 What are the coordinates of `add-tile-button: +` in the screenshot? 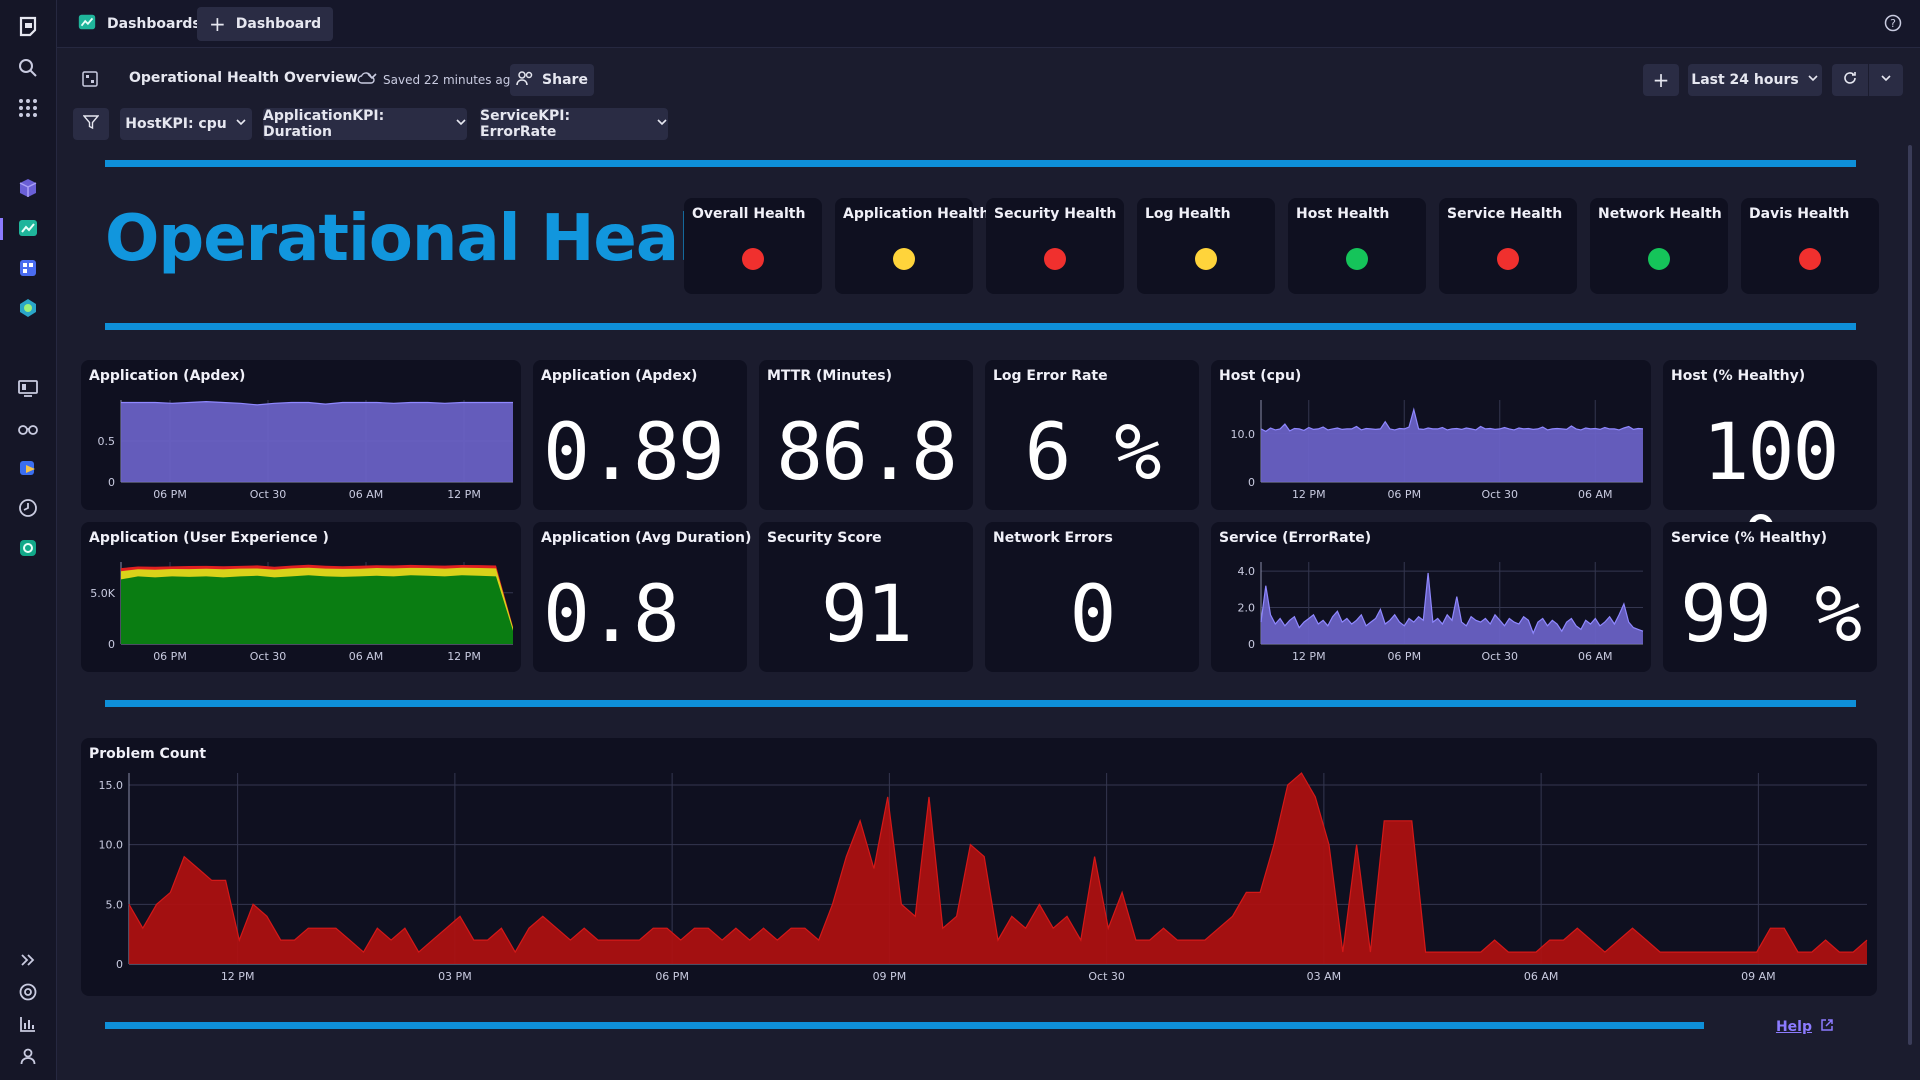 It's located at (1661, 80).